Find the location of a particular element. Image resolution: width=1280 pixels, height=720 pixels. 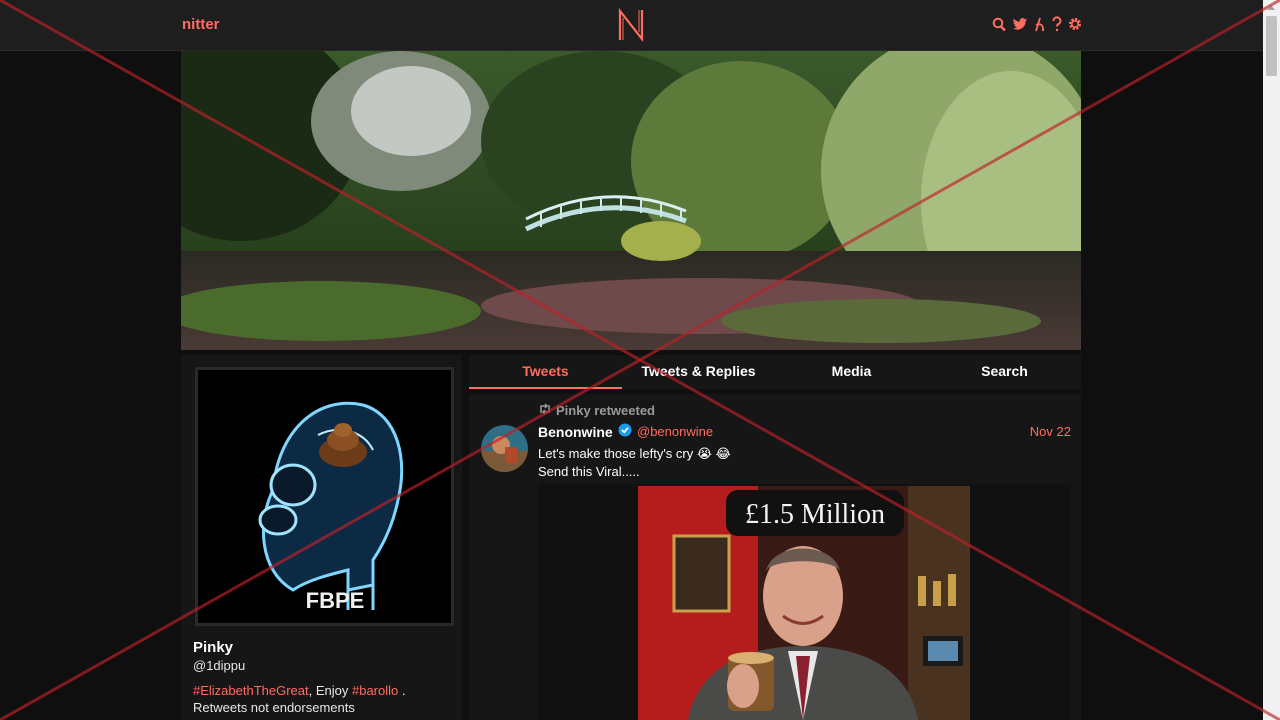

tab-tweets-replies: Tweets & Replies is located at coordinates (698, 372).